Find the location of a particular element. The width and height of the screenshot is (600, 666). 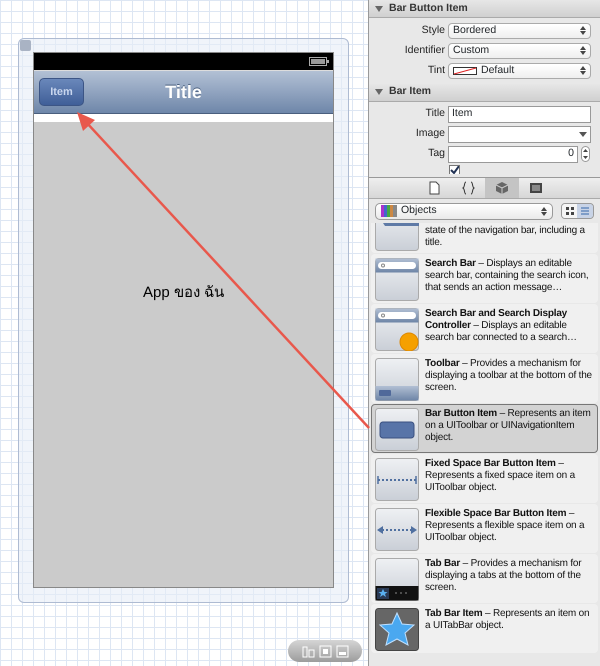

bar-button-icon is located at coordinates (397, 429).